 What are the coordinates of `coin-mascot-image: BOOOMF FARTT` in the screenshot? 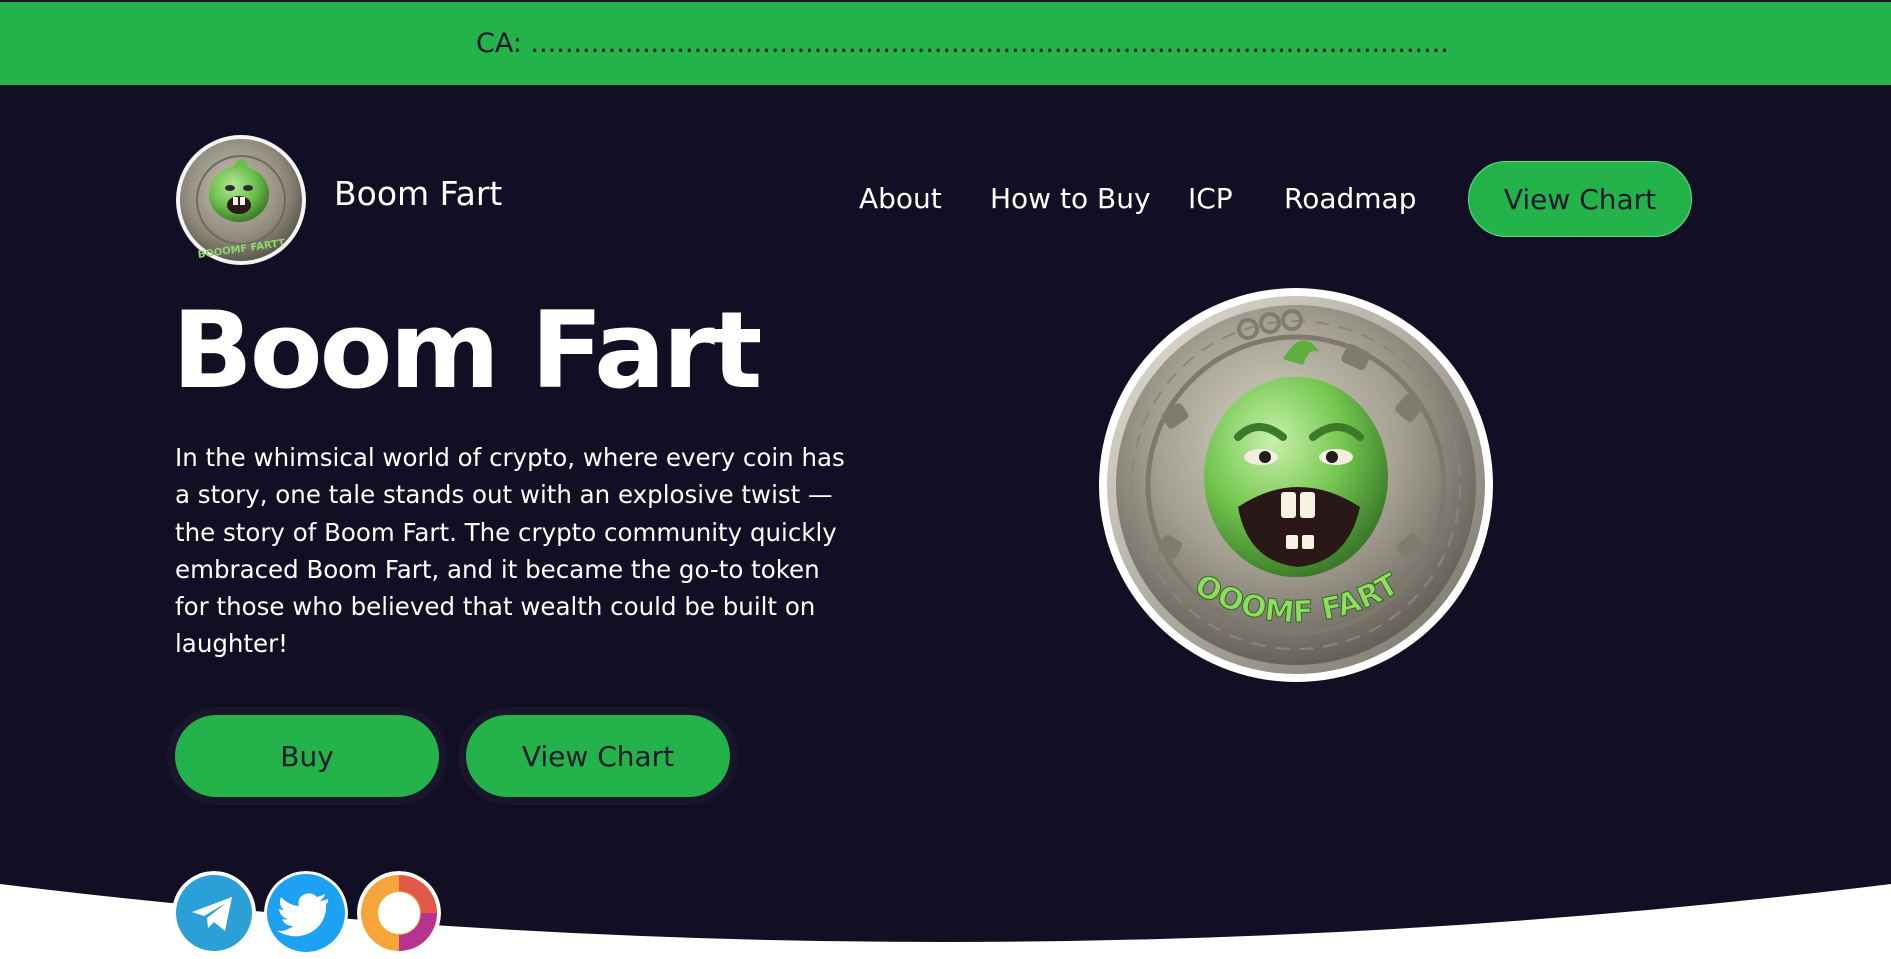 It's located at (1295, 484).